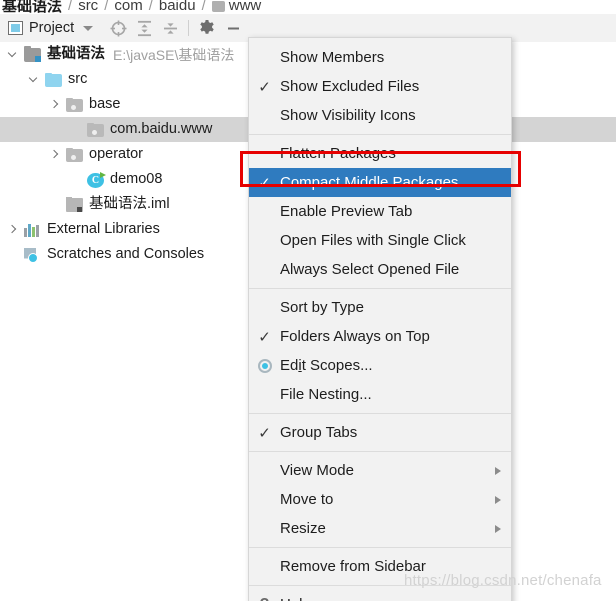 The height and width of the screenshot is (601, 616). I want to click on breadcrumb-item-label: baidu, so click(177, 7).